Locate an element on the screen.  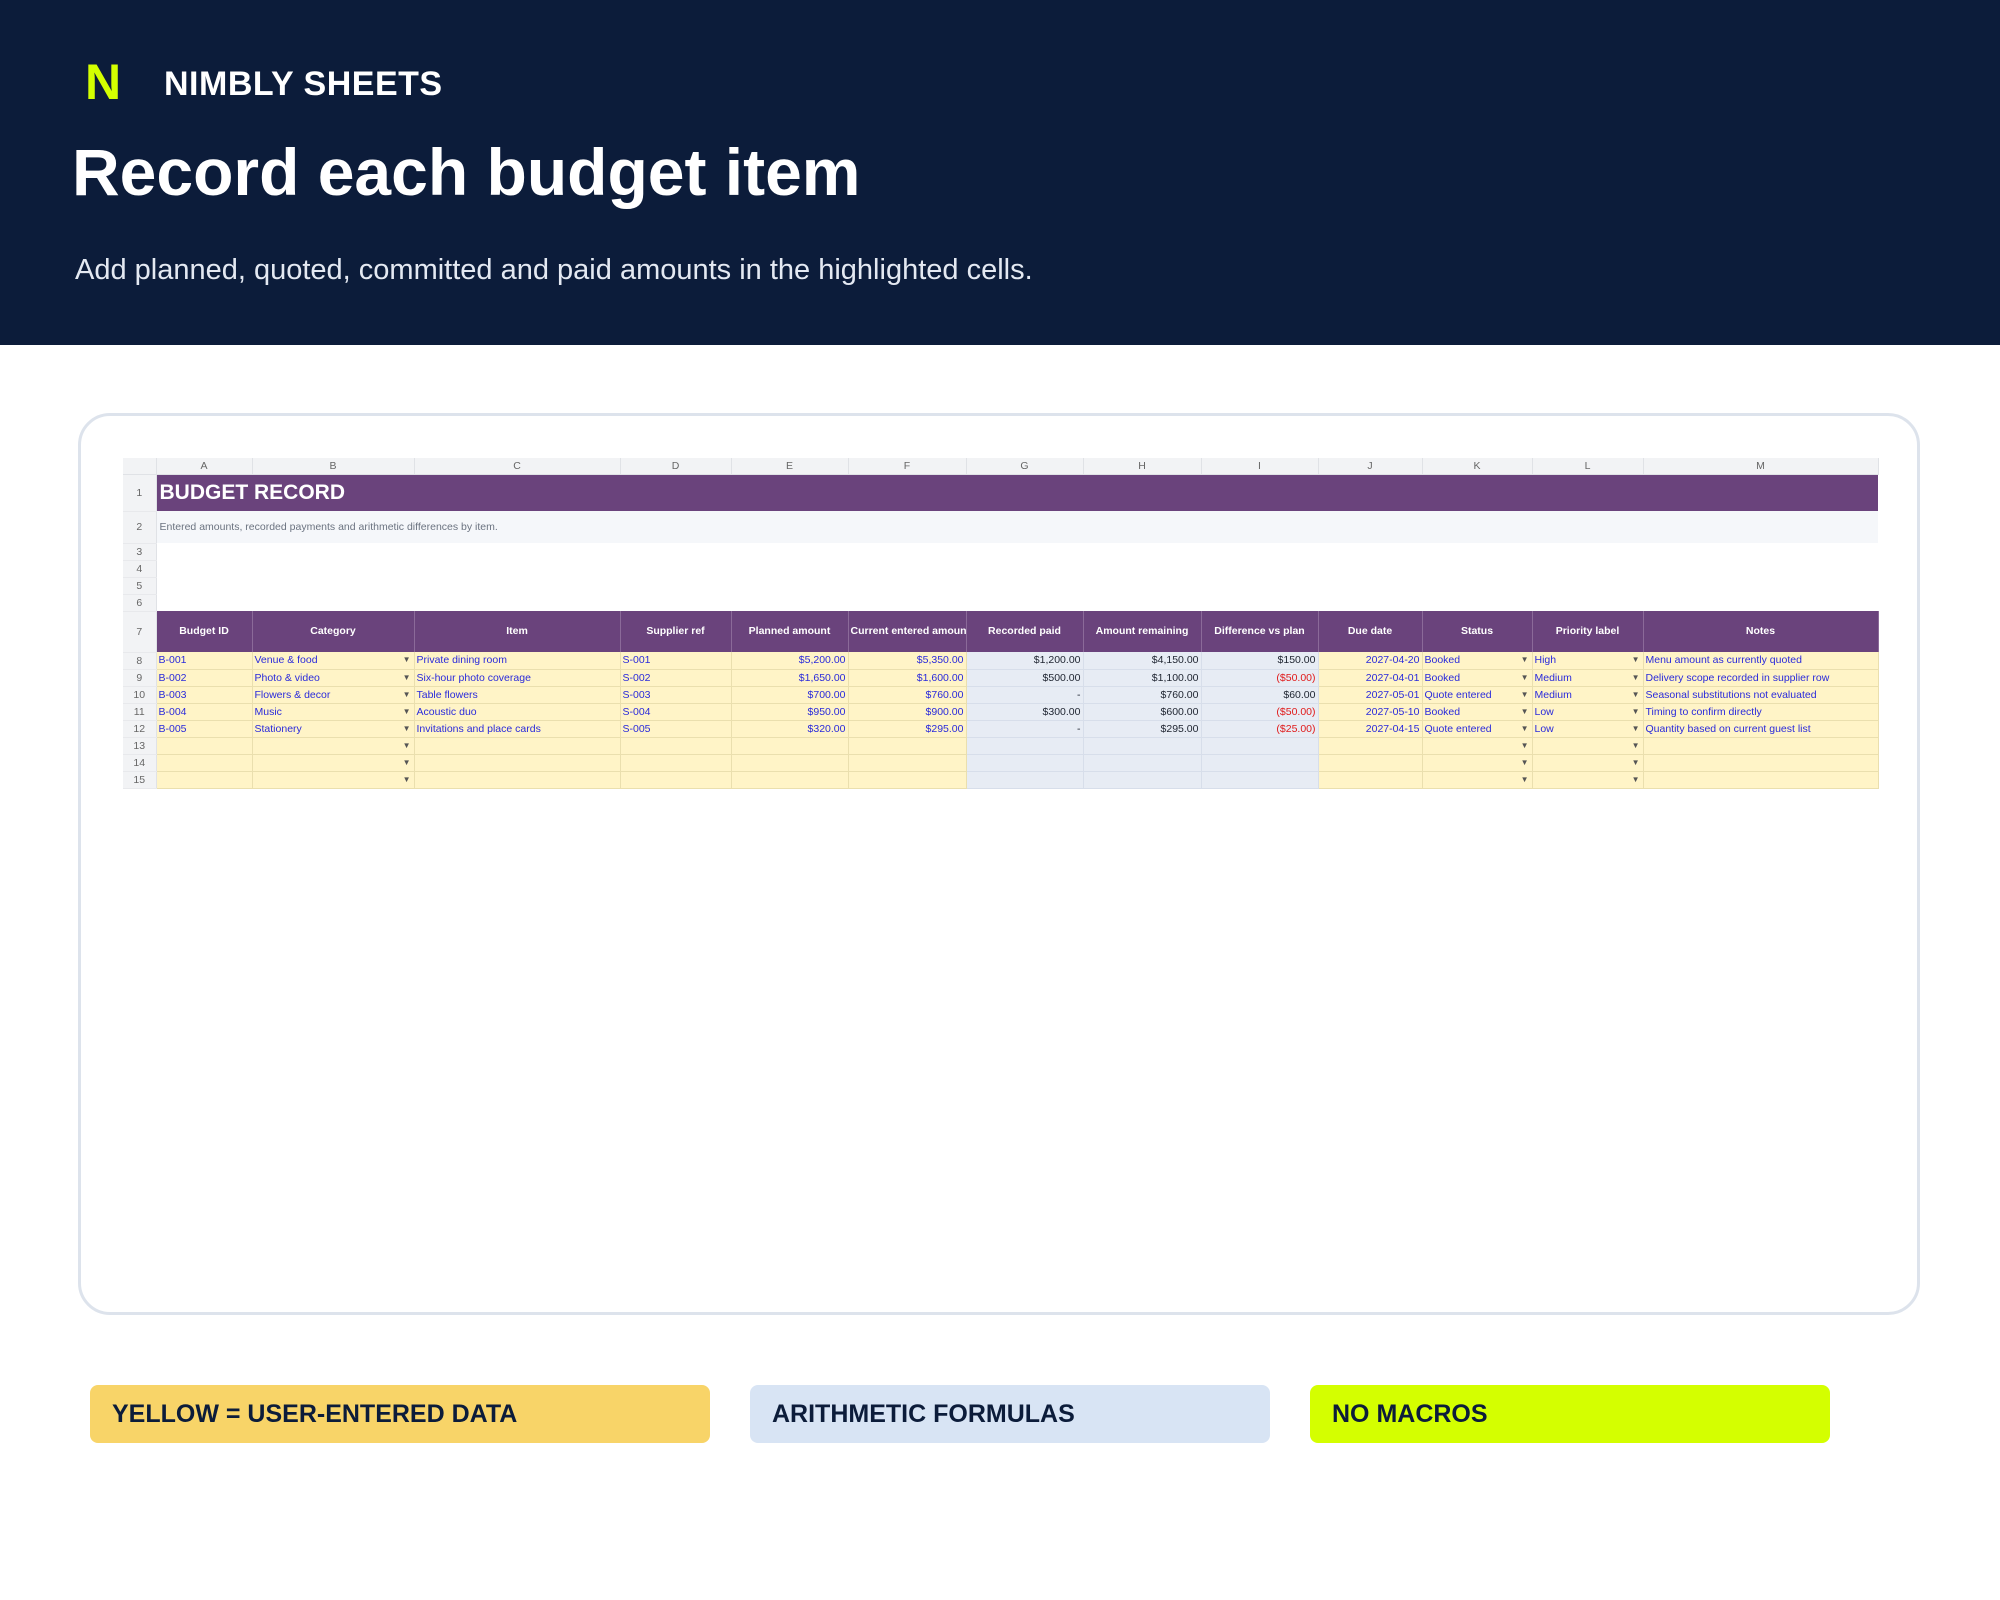
table-header-cell: Item is located at coordinates (517, 631).